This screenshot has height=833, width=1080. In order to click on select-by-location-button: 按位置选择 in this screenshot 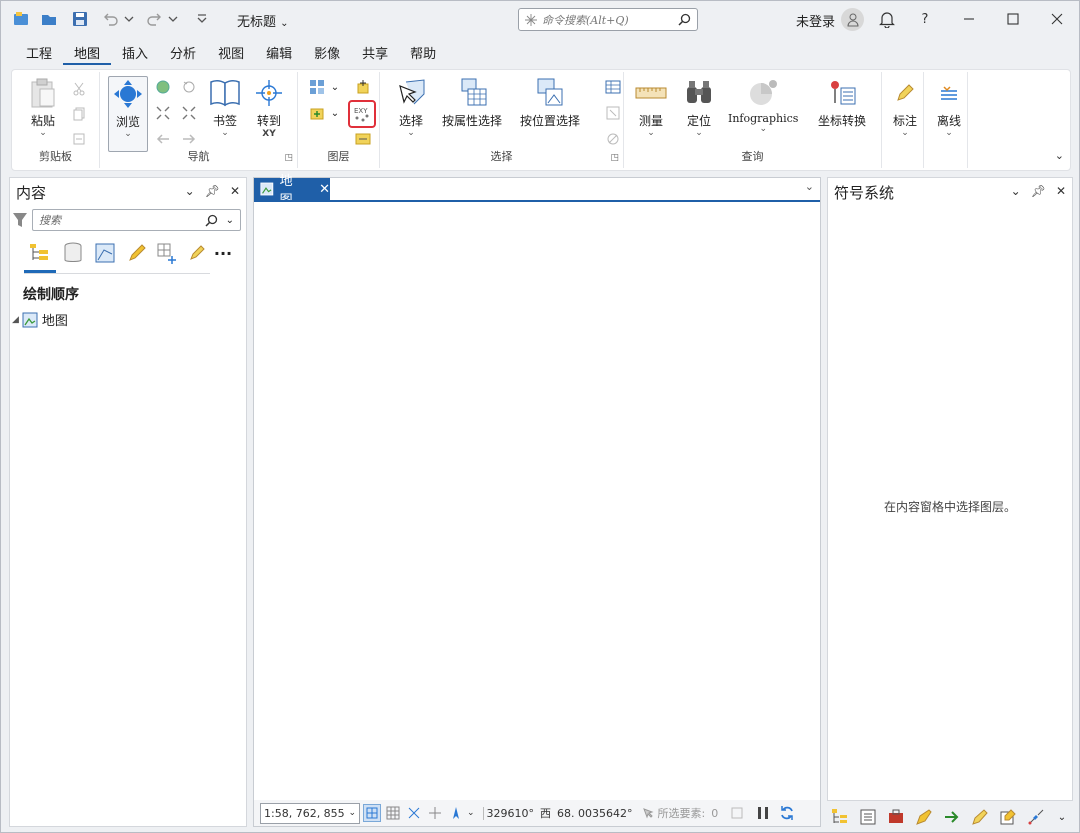, I will do `click(550, 102)`.